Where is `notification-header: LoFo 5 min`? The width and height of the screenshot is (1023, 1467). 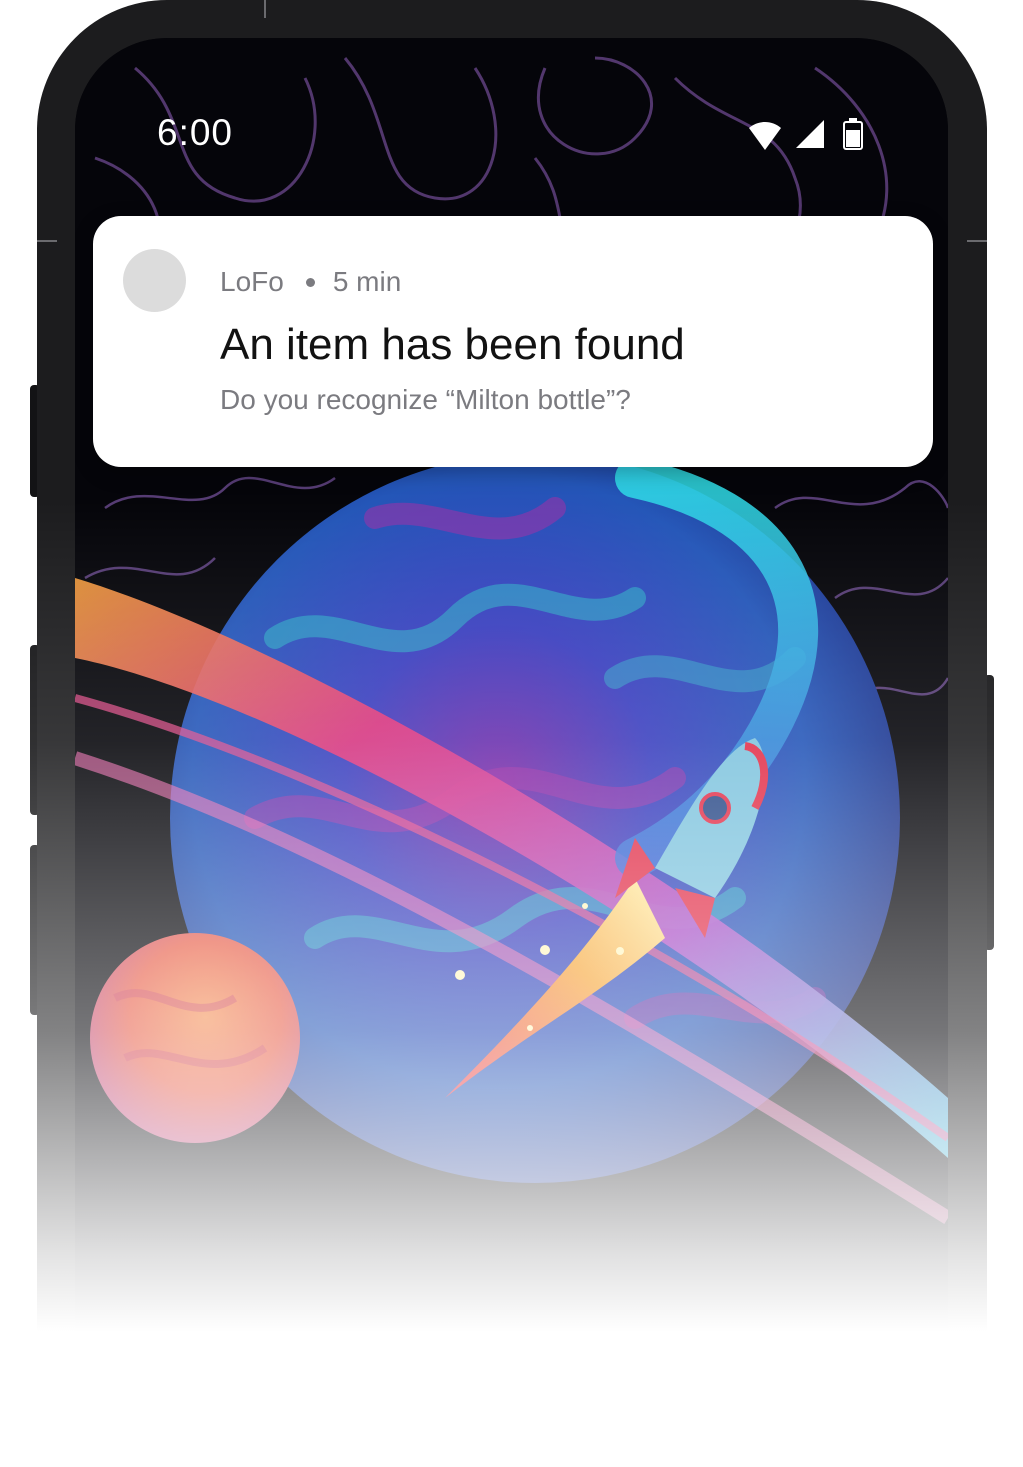
notification-header: LoFo 5 min is located at coordinates (310, 282).